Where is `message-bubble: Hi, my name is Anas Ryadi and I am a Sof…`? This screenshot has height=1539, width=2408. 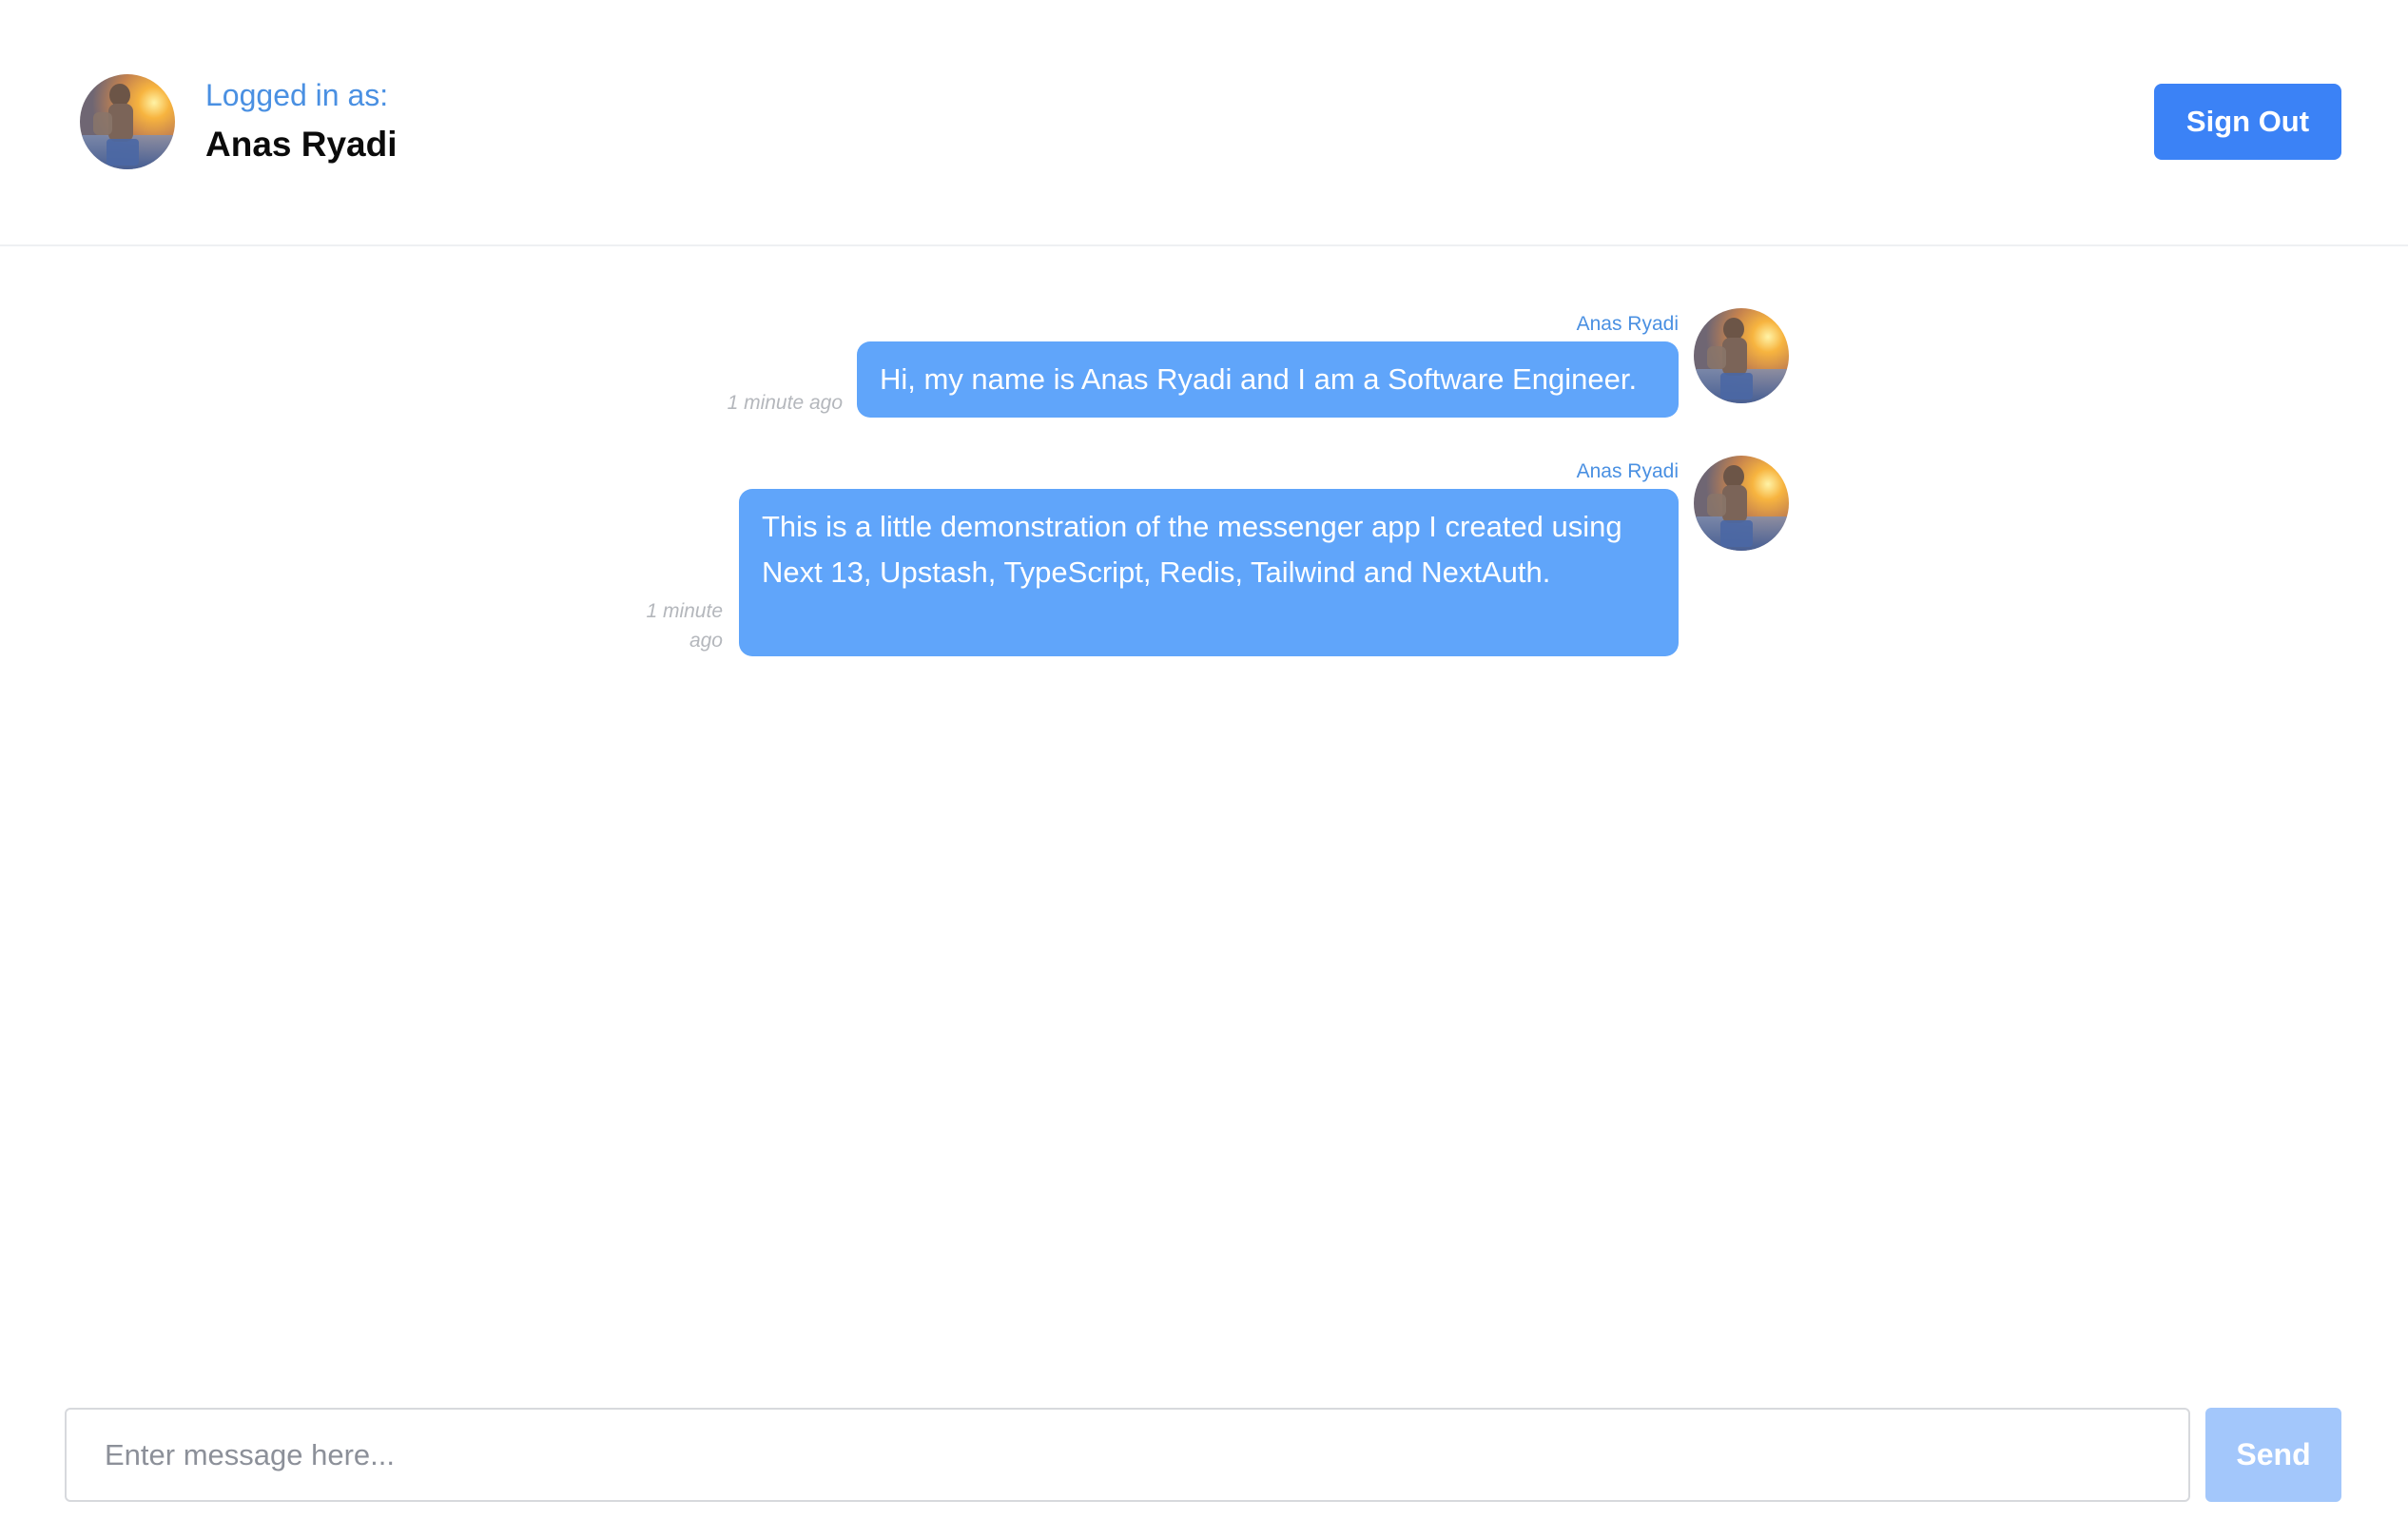
message-bubble: Hi, my name is Anas Ryadi and I am a Sof… is located at coordinates (1268, 379).